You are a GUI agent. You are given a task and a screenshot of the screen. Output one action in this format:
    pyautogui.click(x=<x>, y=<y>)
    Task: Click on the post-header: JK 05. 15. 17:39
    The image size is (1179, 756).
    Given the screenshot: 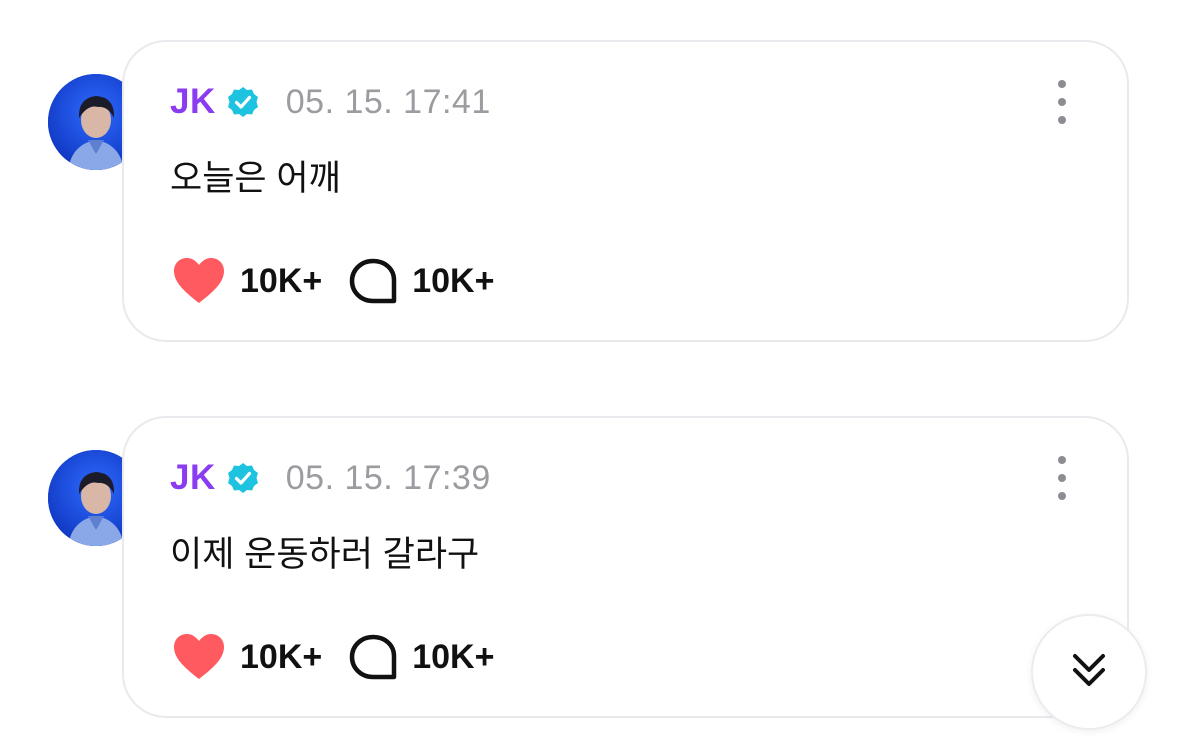 What is the action you would take?
    pyautogui.click(x=330, y=478)
    